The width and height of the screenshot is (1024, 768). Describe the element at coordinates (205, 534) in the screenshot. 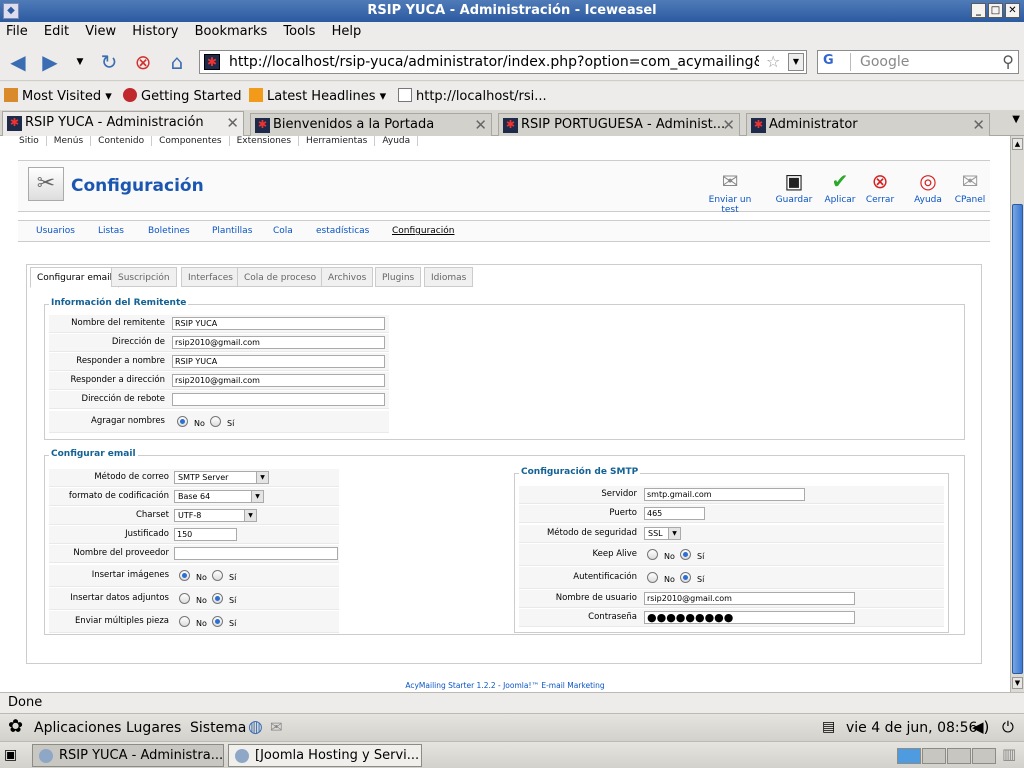

I see `wordwrap-input: 150` at that location.